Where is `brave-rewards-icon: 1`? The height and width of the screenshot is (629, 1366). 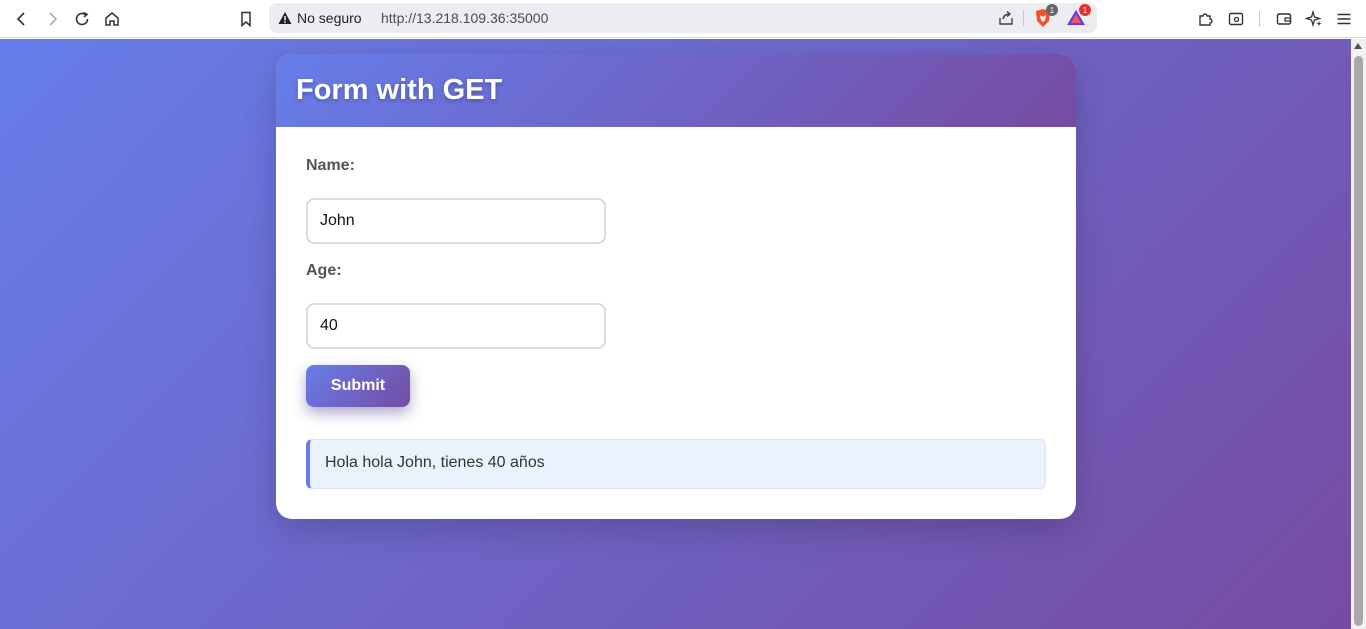 brave-rewards-icon: 1 is located at coordinates (1078, 16).